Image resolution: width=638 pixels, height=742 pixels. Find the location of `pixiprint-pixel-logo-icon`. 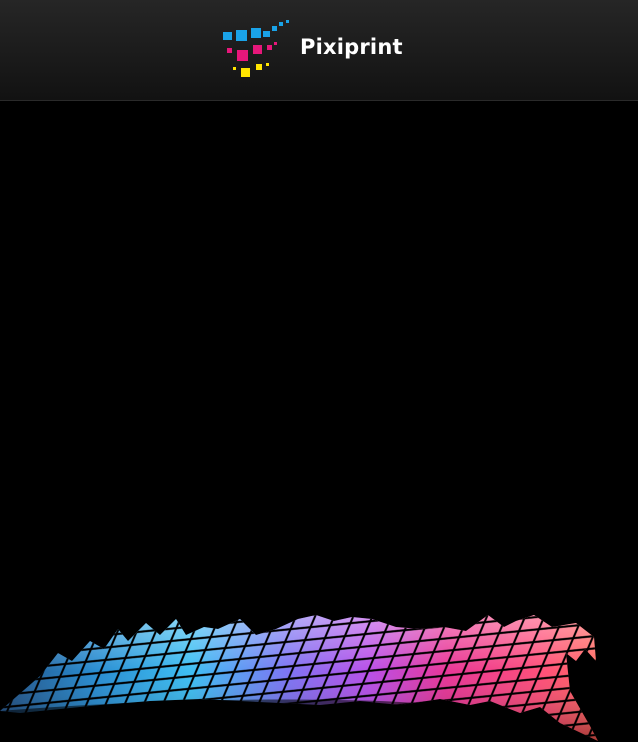

pixiprint-pixel-logo-icon is located at coordinates (256, 48).